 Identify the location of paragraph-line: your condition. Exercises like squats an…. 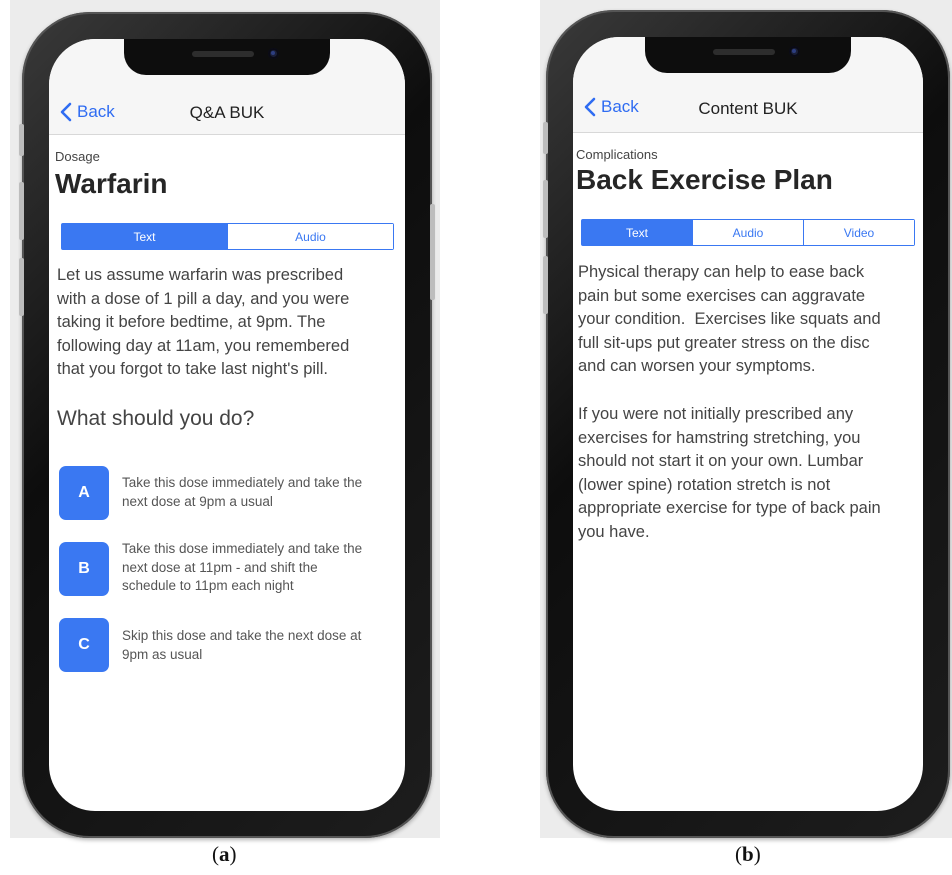
(729, 319).